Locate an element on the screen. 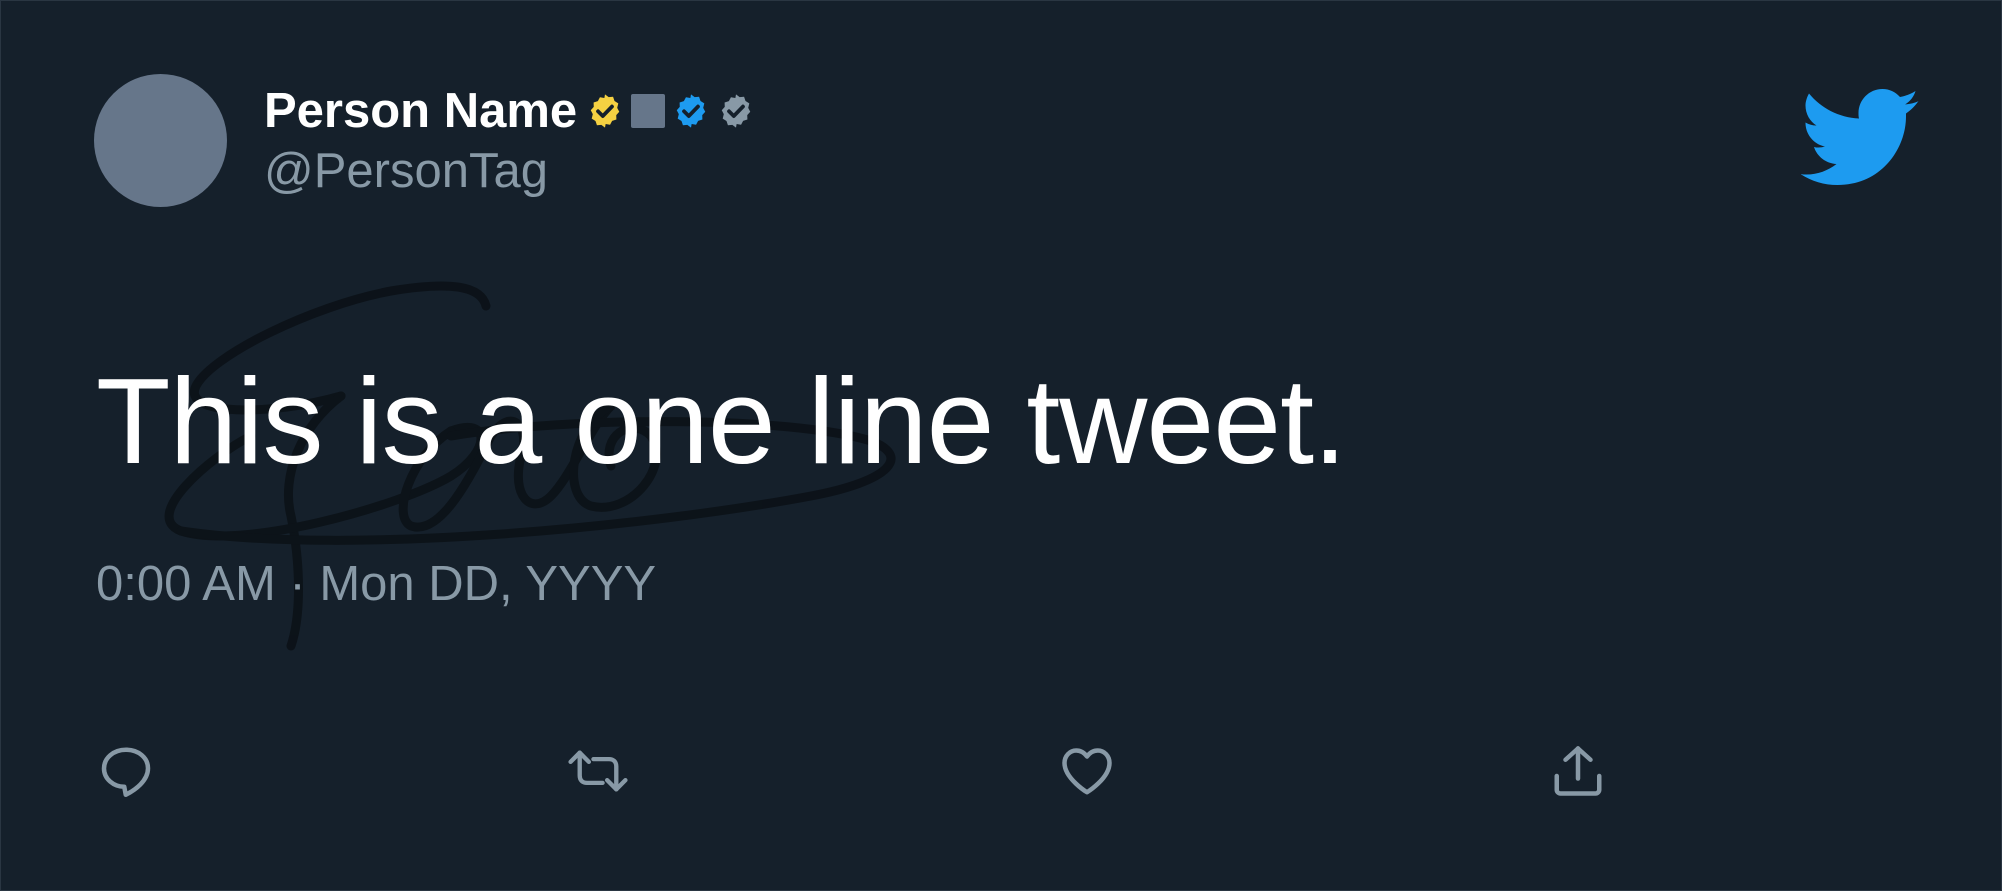  name-row: Person Name is located at coordinates (509, 111).